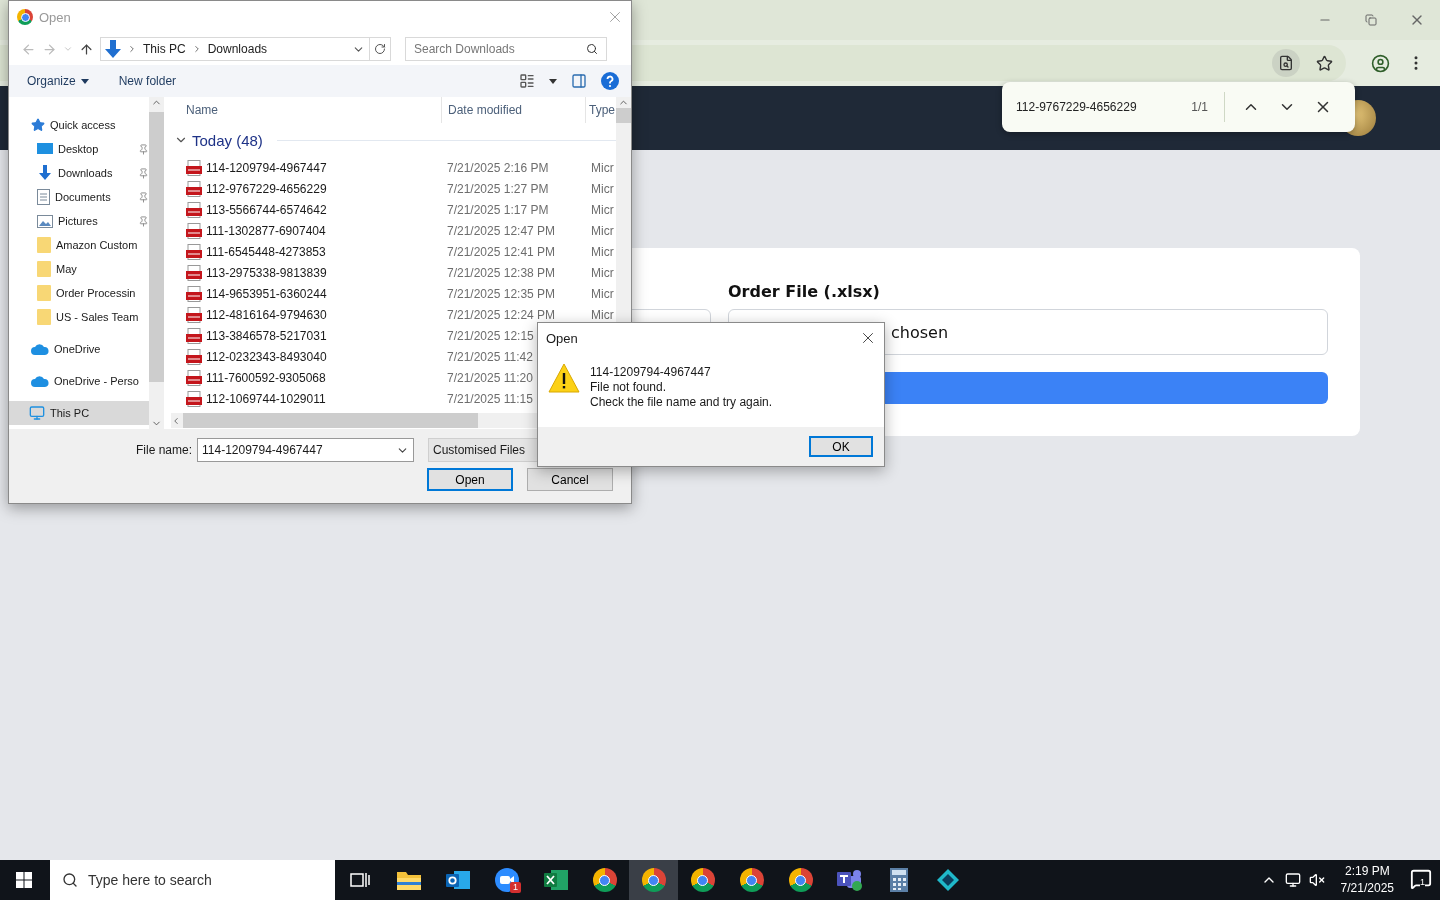 This screenshot has height=900, width=1440. What do you see at coordinates (1422, 880) in the screenshot?
I see `notifications-button: 1` at bounding box center [1422, 880].